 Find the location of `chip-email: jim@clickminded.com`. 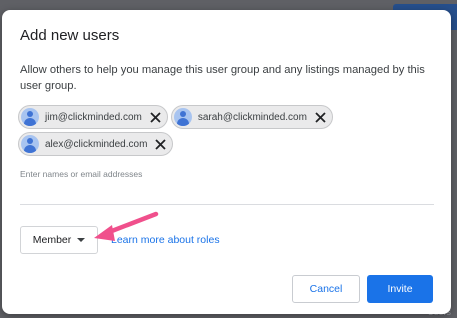

chip-email: jim@clickminded.com is located at coordinates (93, 117).